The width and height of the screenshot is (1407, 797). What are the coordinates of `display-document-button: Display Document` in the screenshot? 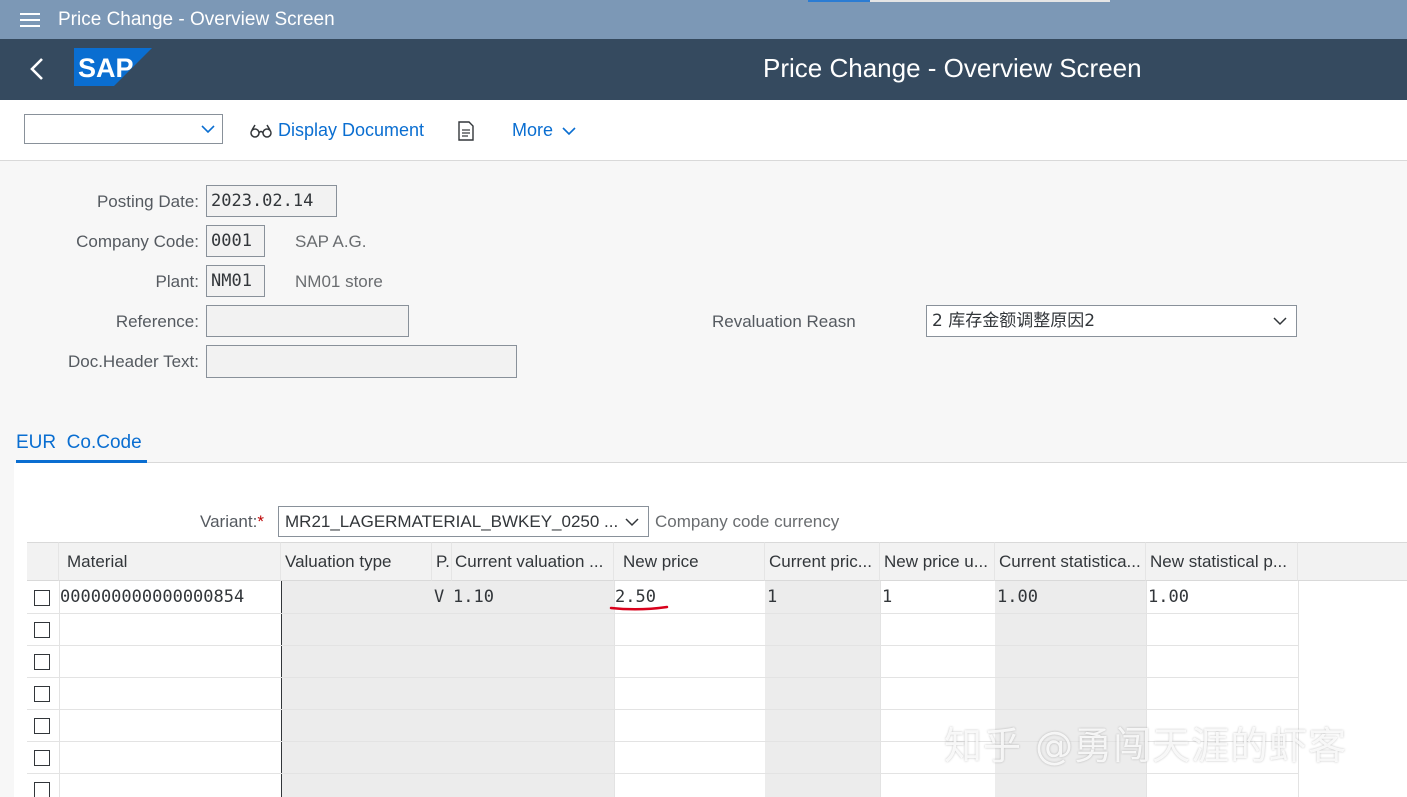 It's located at (337, 130).